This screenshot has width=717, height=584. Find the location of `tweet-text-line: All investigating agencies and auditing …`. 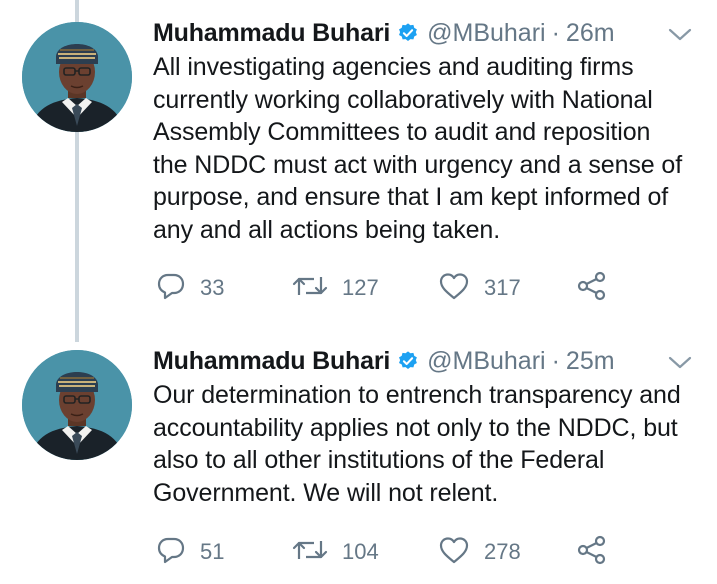

tweet-text-line: All investigating agencies and auditing … is located at coordinates (393, 67).